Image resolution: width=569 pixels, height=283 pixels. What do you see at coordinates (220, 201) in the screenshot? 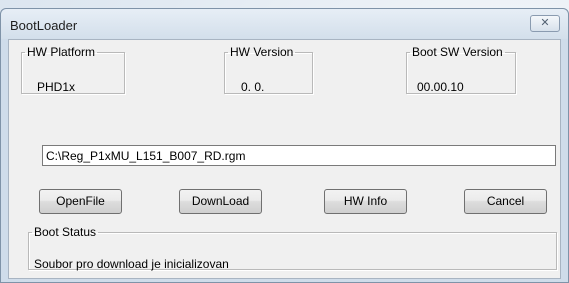
I see `download-button: DownLoad` at bounding box center [220, 201].